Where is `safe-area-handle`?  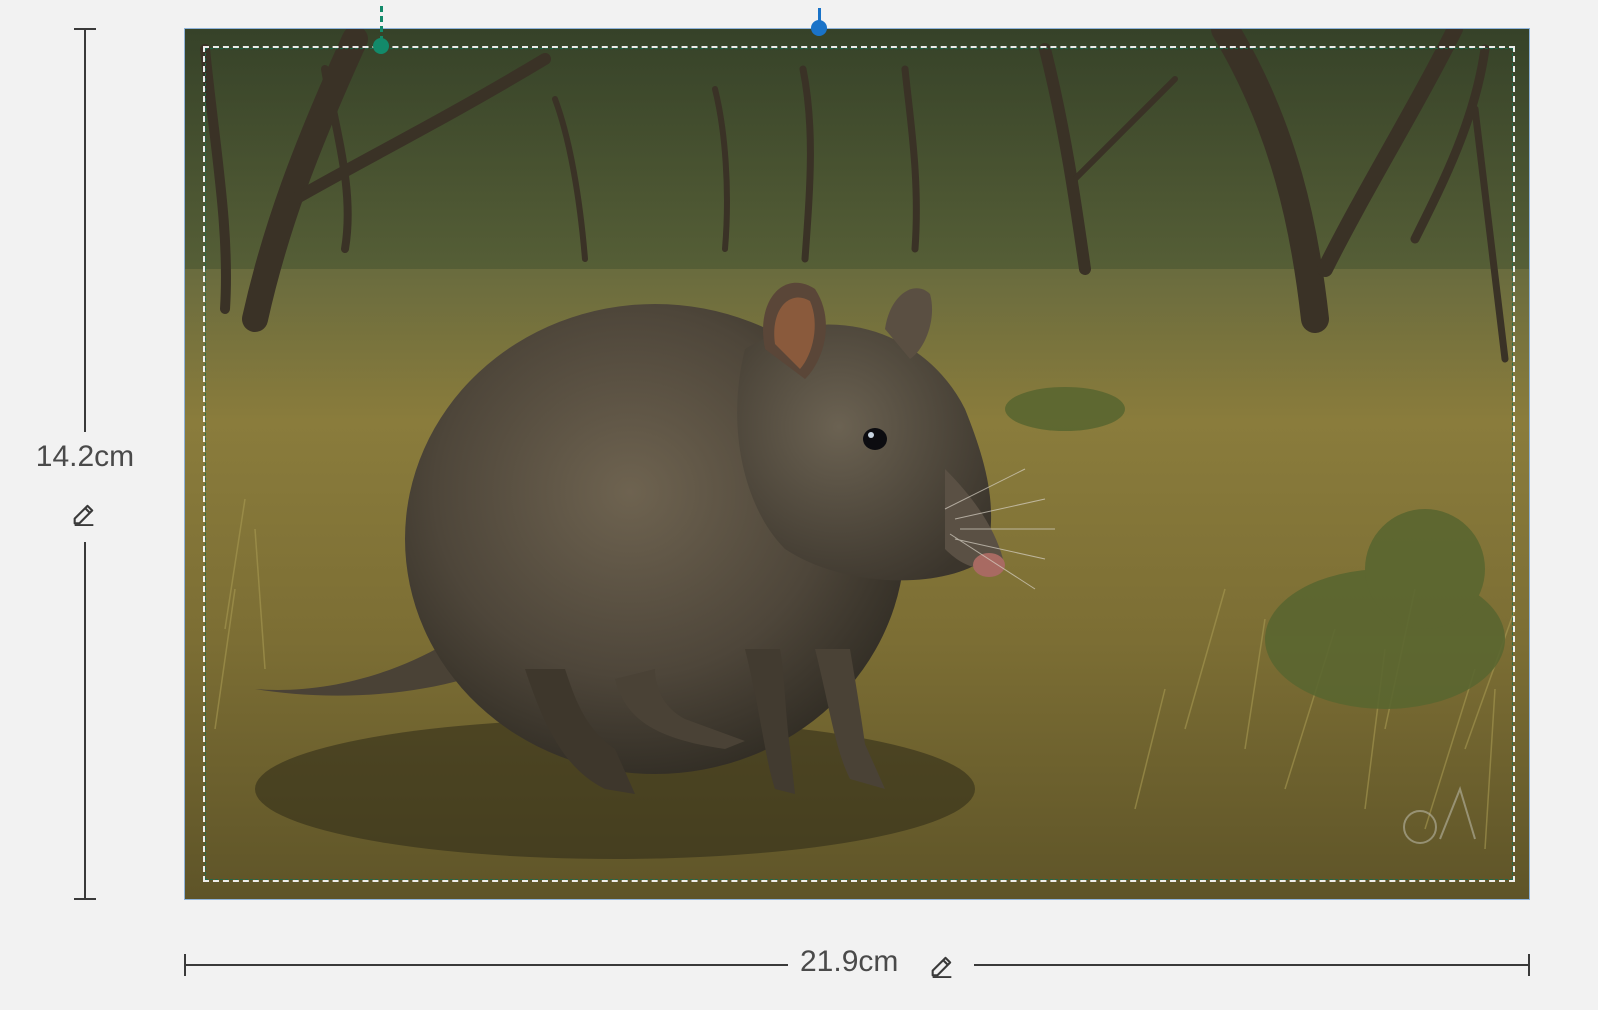
safe-area-handle is located at coordinates (381, 46).